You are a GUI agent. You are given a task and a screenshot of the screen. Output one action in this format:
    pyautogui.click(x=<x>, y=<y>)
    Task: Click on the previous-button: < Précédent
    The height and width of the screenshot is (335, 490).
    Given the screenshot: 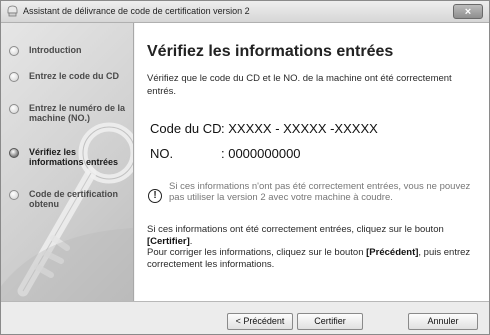 What is the action you would take?
    pyautogui.click(x=260, y=321)
    